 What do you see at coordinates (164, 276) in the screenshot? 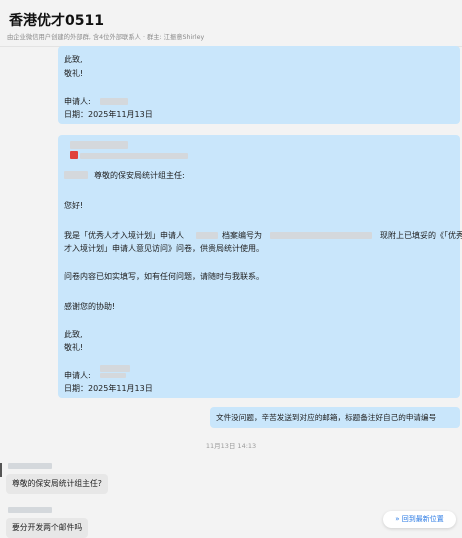
I see `paragraph-line: 问卷内容已如实填写，如有任何问题，请随时与我联系。` at bounding box center [164, 276].